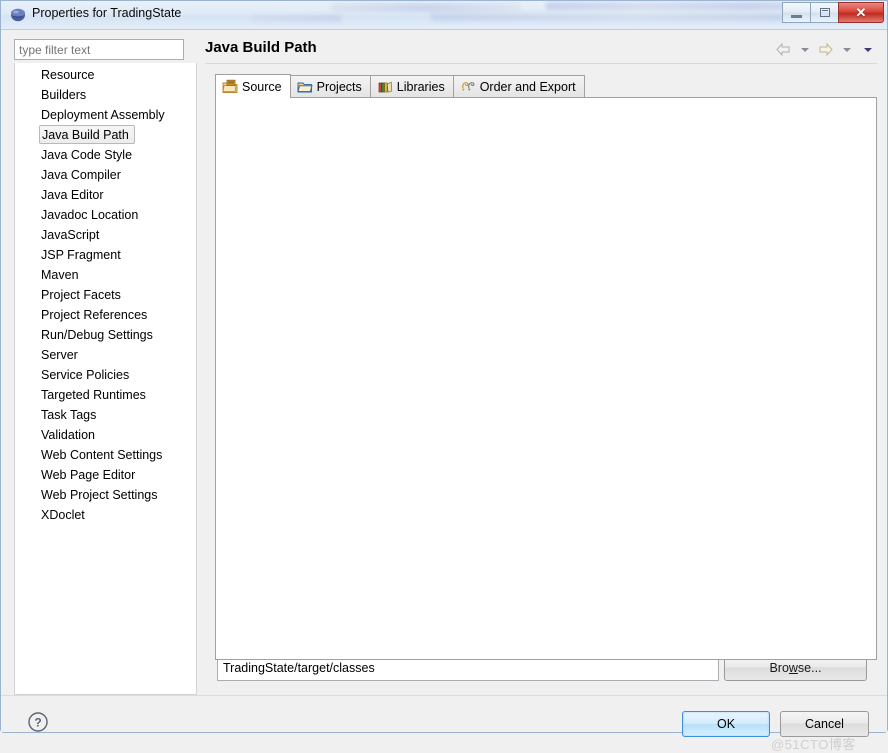 This screenshot has width=888, height=753. Describe the element at coordinates (230, 86) in the screenshot. I see `source-folder-icon` at that location.